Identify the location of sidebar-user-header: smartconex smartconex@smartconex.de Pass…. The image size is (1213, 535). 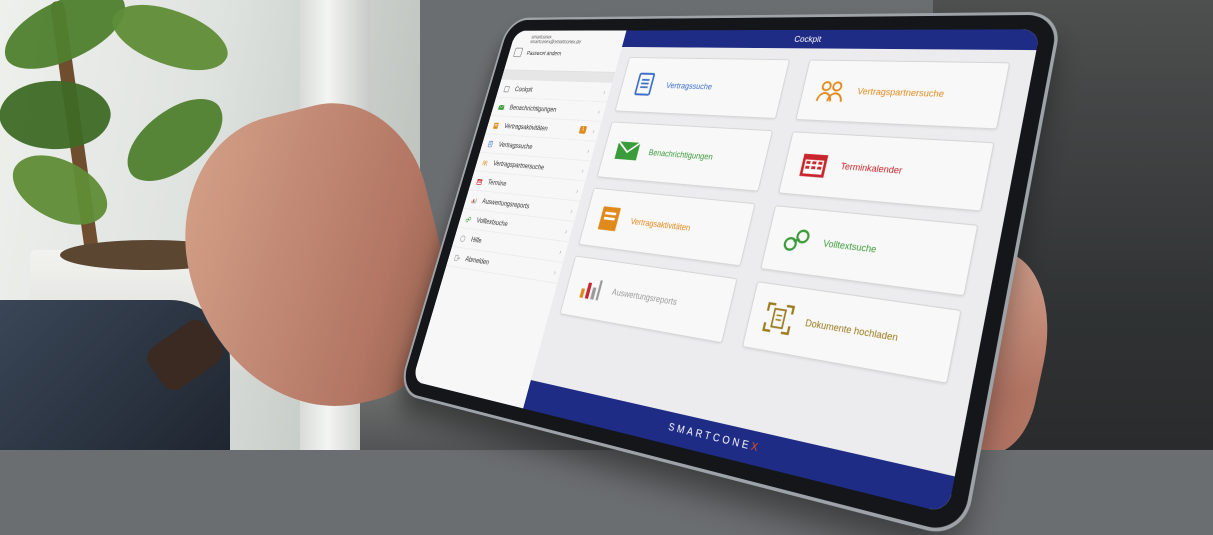
(565, 51).